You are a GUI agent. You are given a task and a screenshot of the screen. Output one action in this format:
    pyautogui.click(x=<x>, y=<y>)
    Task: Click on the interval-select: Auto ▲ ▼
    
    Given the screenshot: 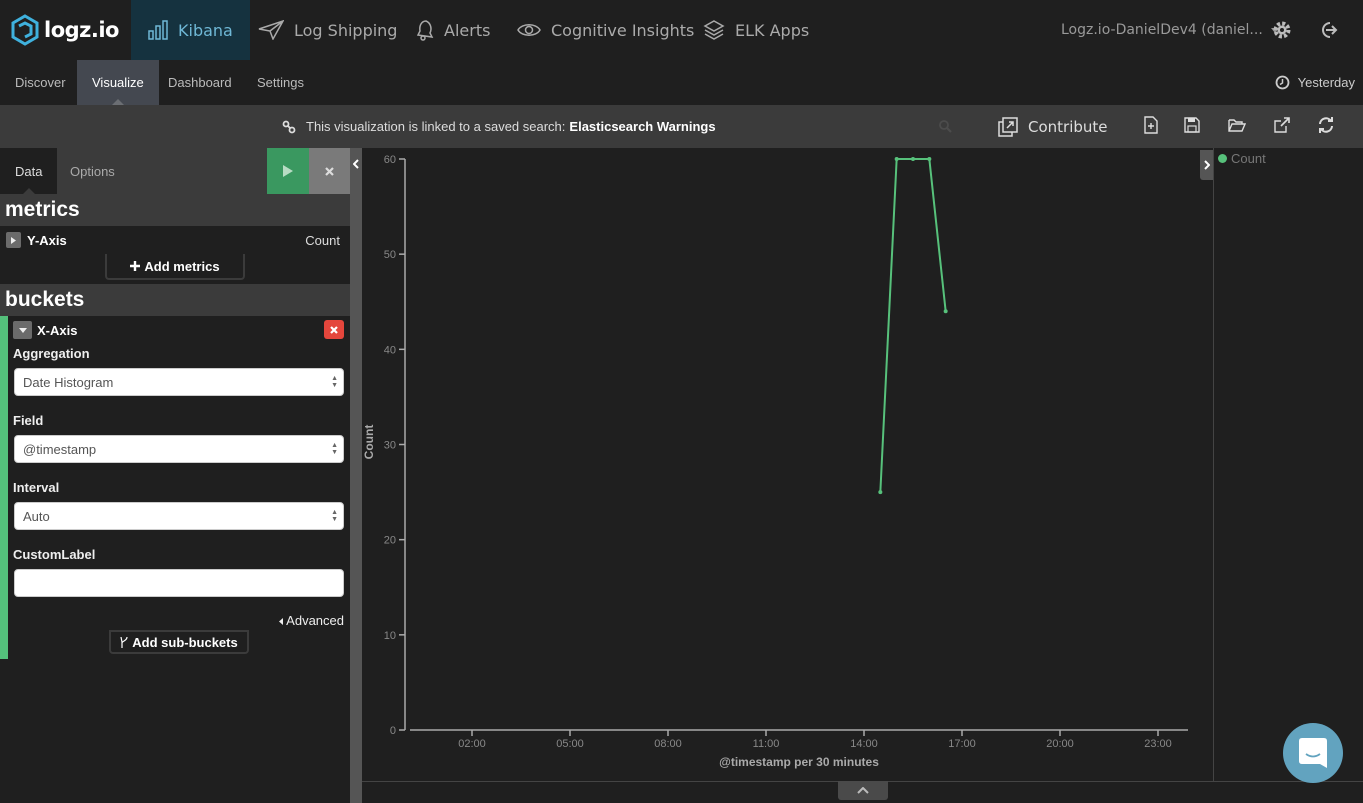 What is the action you would take?
    pyautogui.click(x=179, y=516)
    